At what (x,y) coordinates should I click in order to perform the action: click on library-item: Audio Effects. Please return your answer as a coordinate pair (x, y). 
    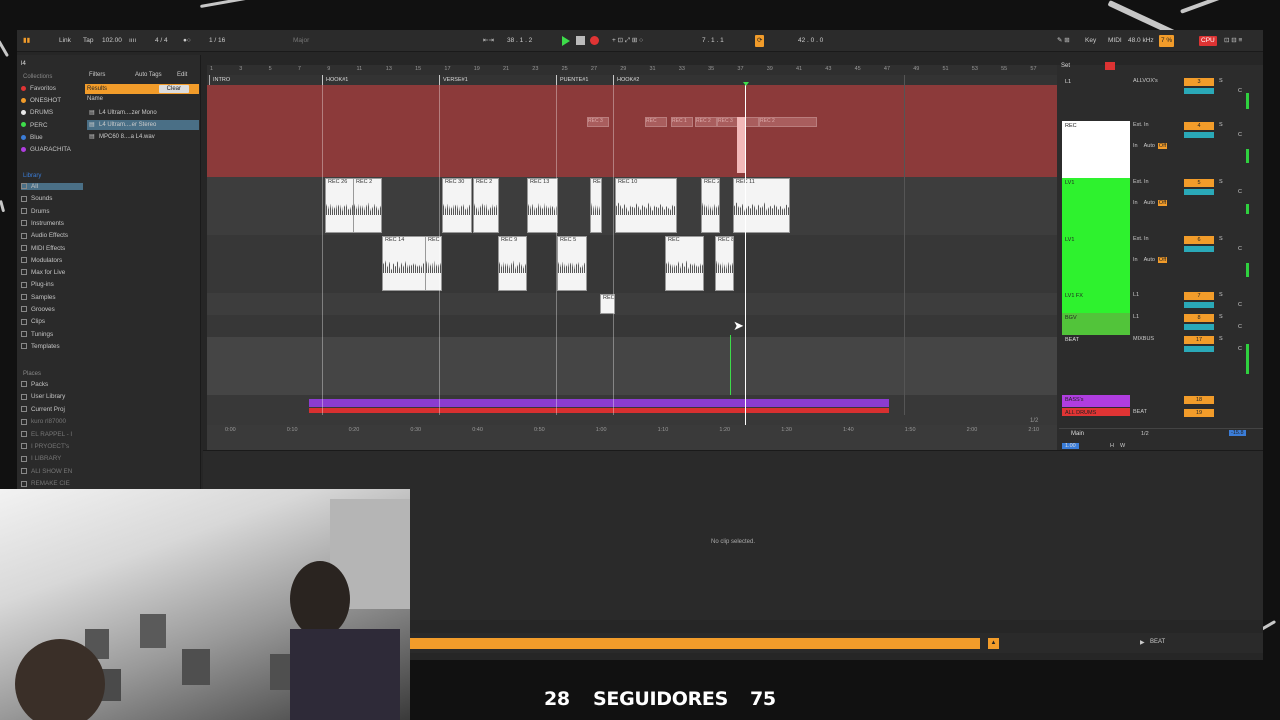
    Looking at the image, I should click on (52, 235).